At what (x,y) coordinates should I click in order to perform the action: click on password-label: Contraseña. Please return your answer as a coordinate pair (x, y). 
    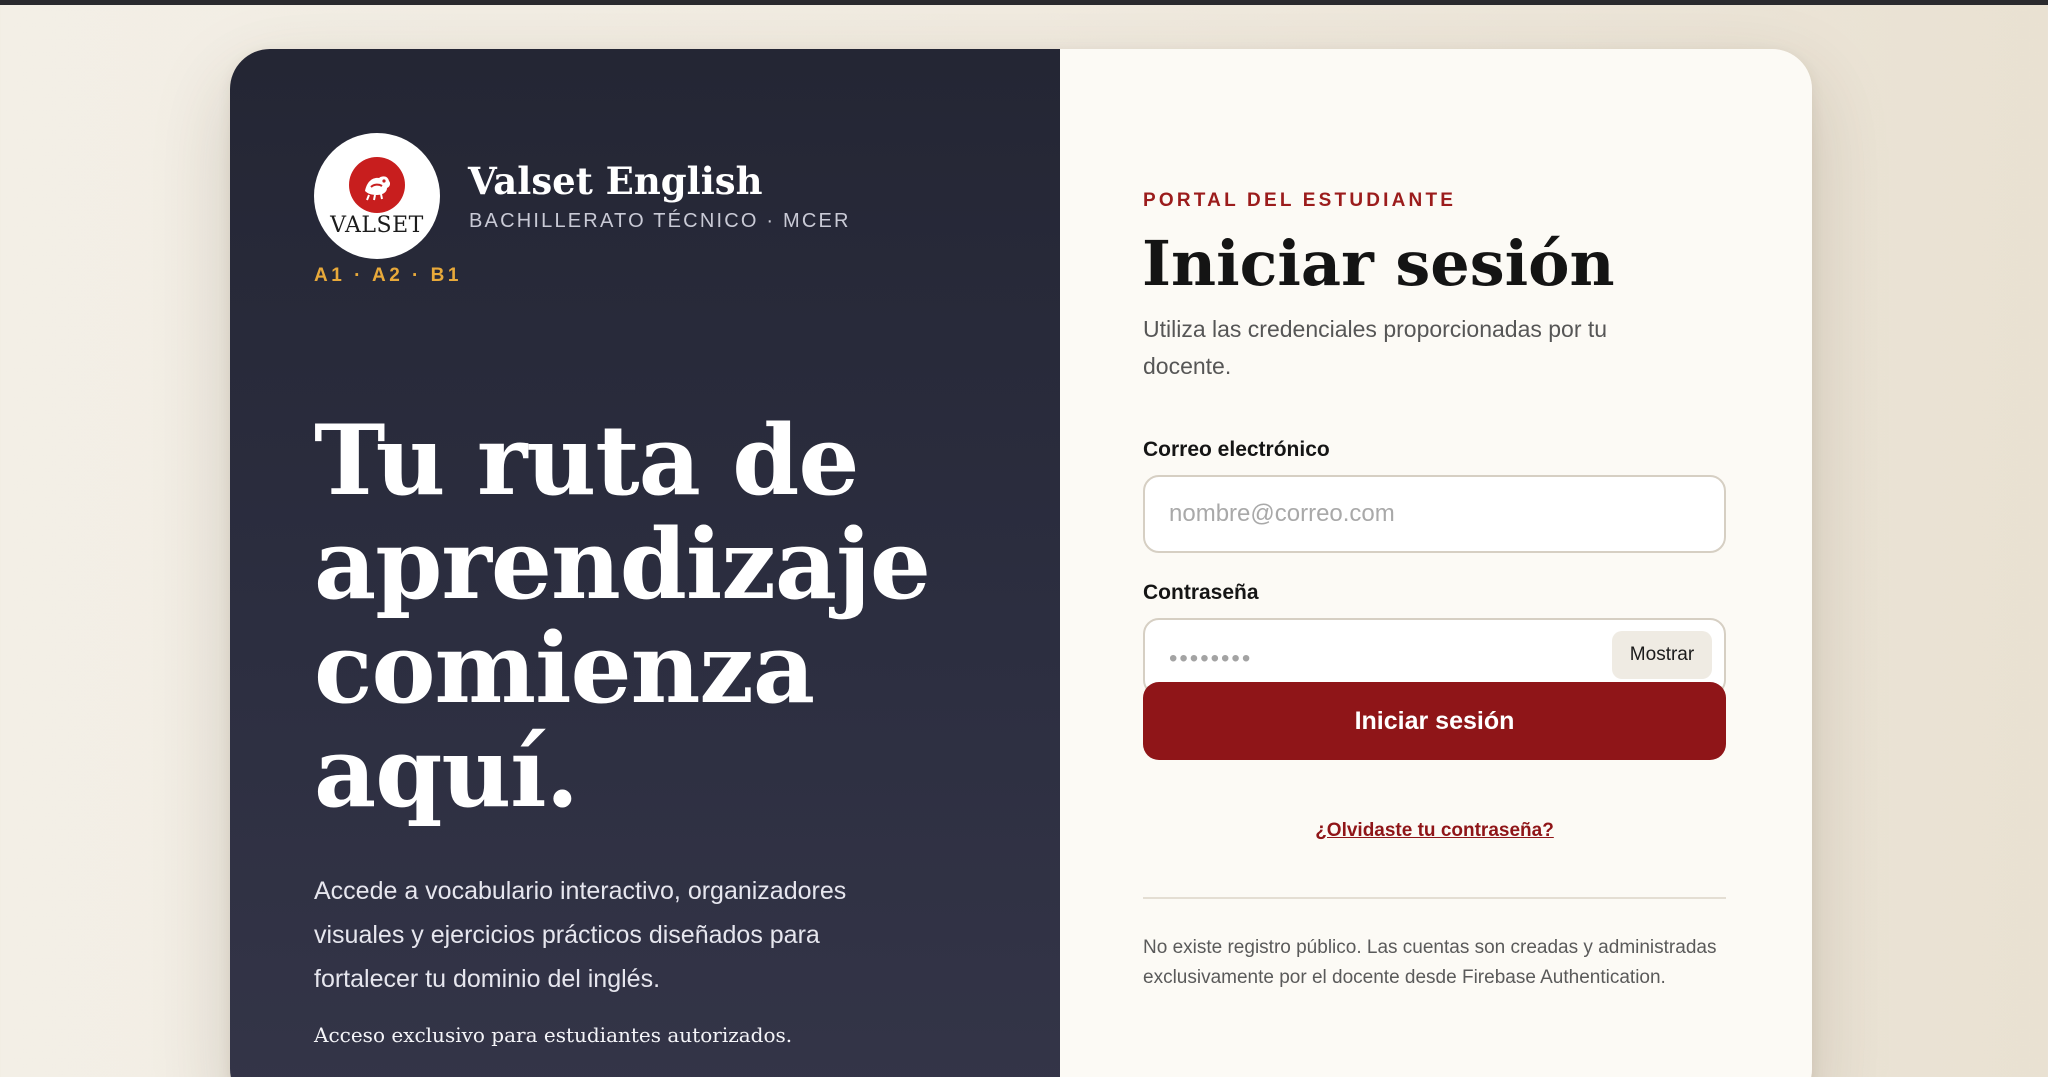
    Looking at the image, I should click on (1201, 592).